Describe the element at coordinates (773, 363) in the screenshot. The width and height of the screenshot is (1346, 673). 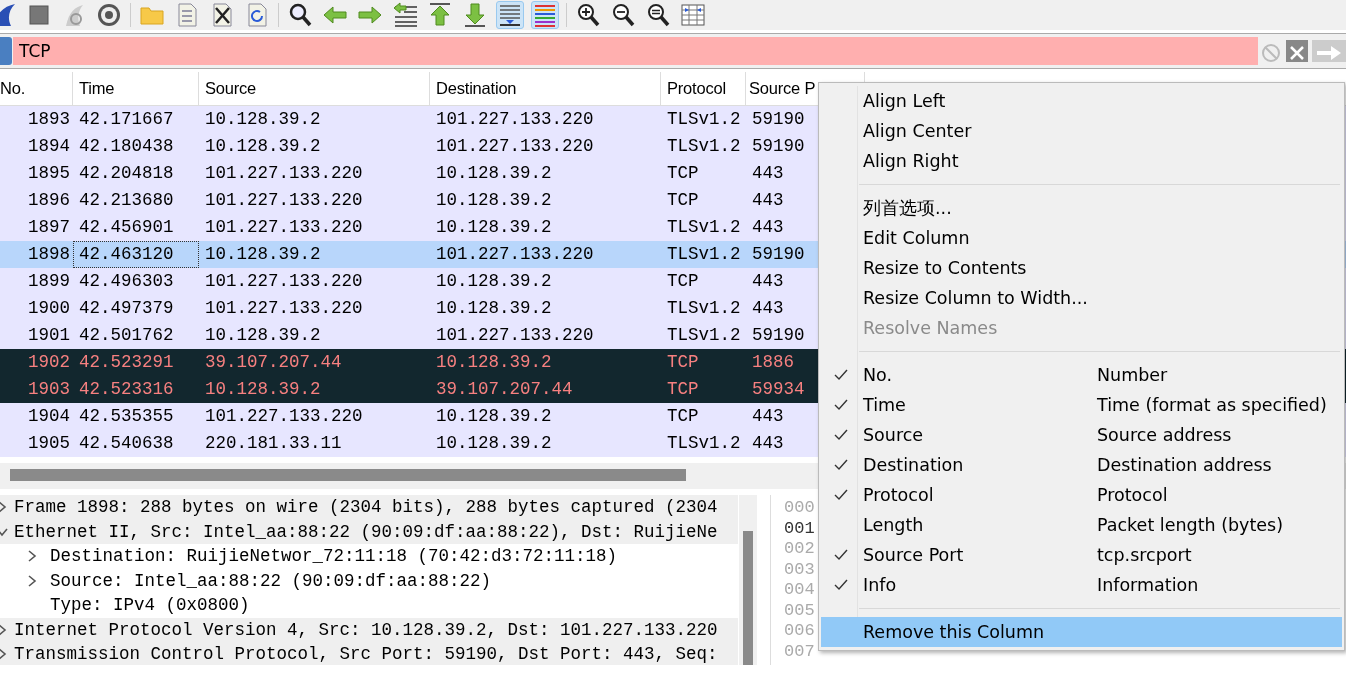
I see `table-cell-text: 1886` at that location.